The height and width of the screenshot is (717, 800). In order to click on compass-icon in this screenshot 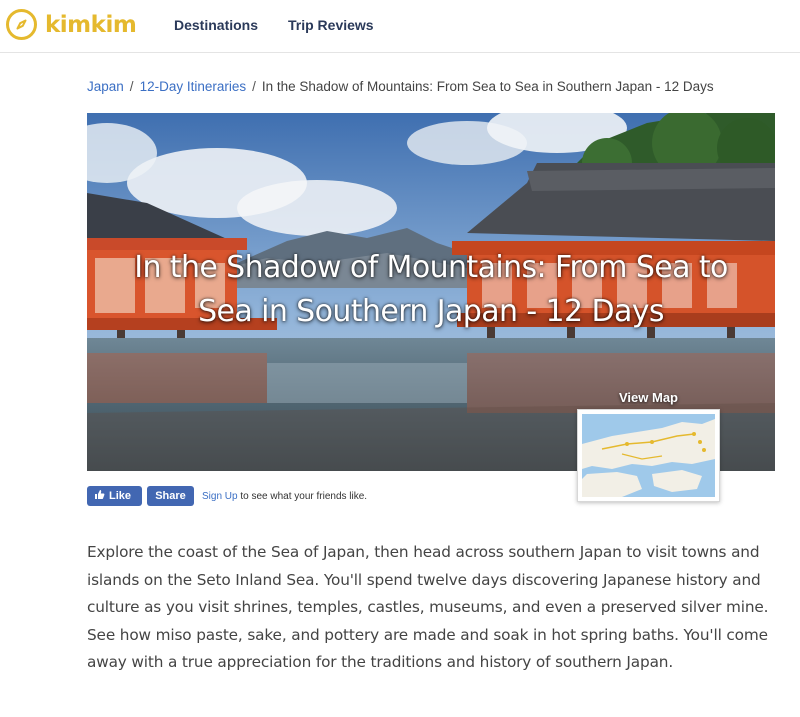, I will do `click(21, 24)`.